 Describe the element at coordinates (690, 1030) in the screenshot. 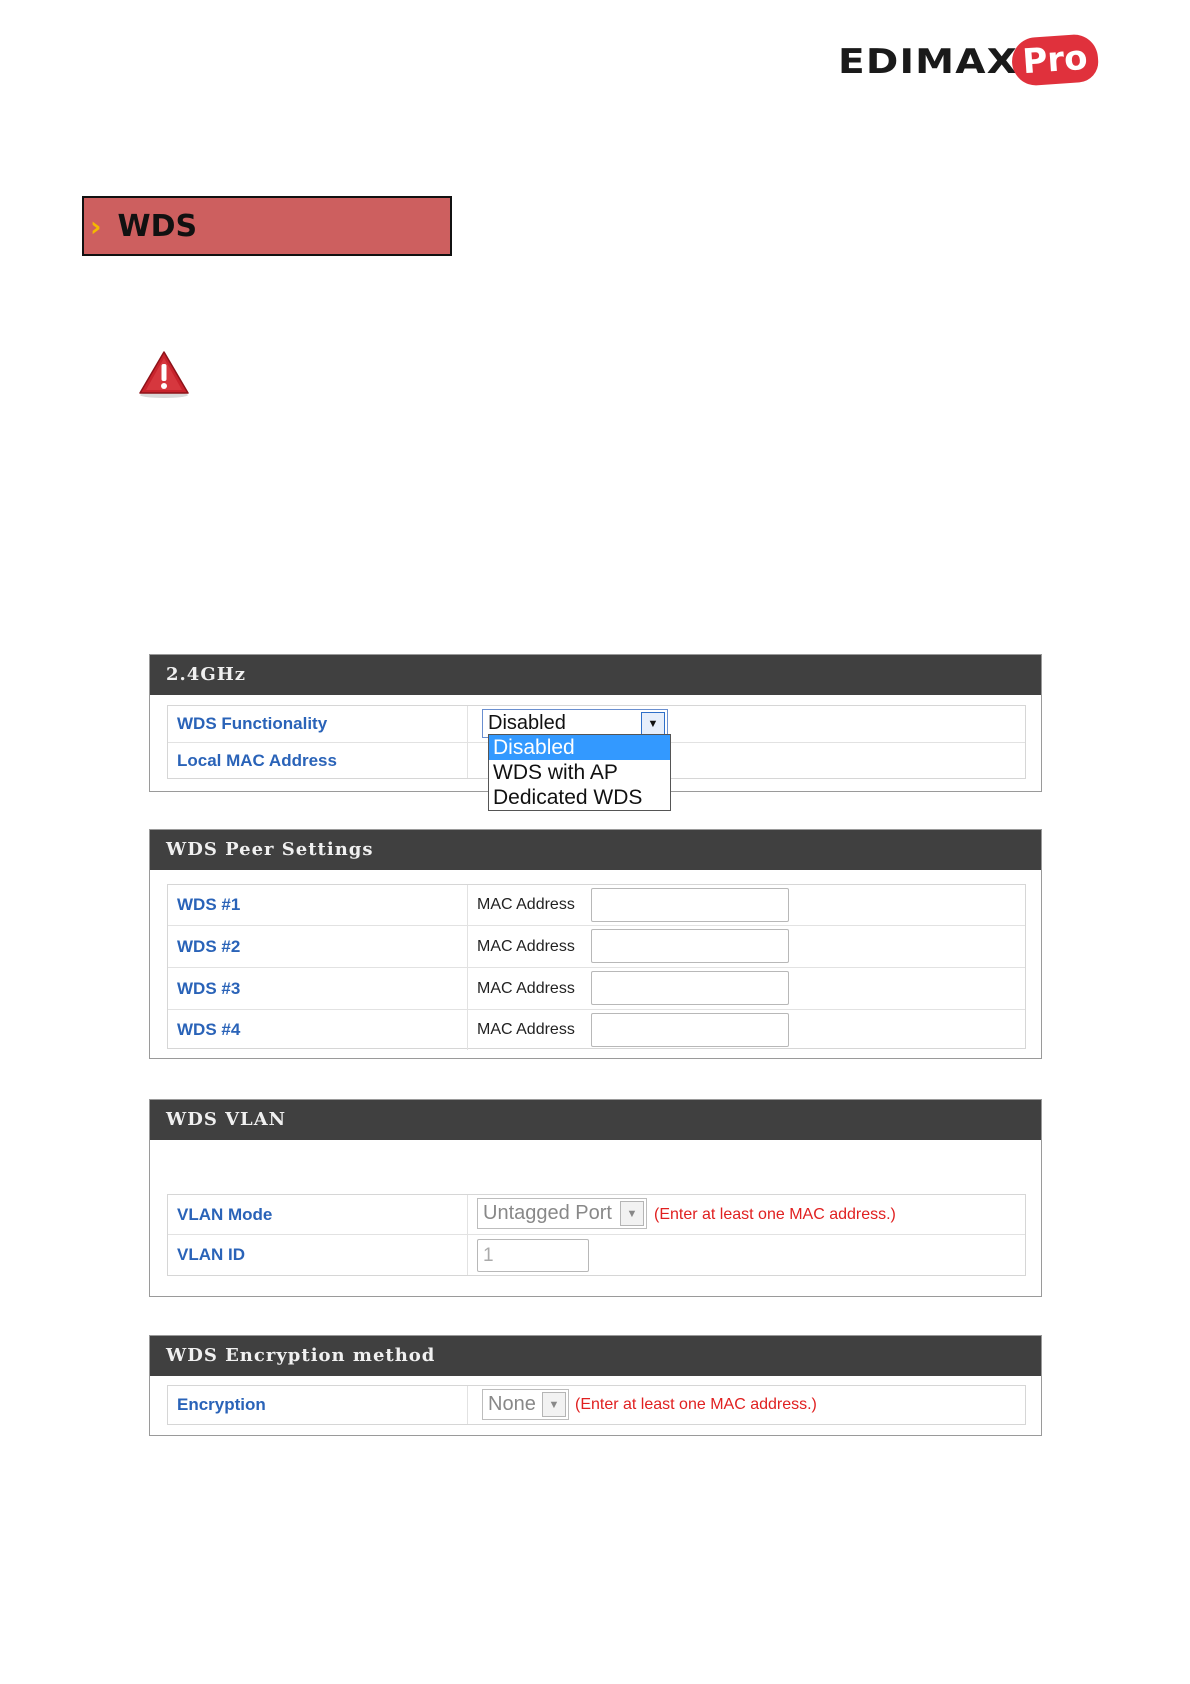

I see `wds-4-mac-input` at that location.